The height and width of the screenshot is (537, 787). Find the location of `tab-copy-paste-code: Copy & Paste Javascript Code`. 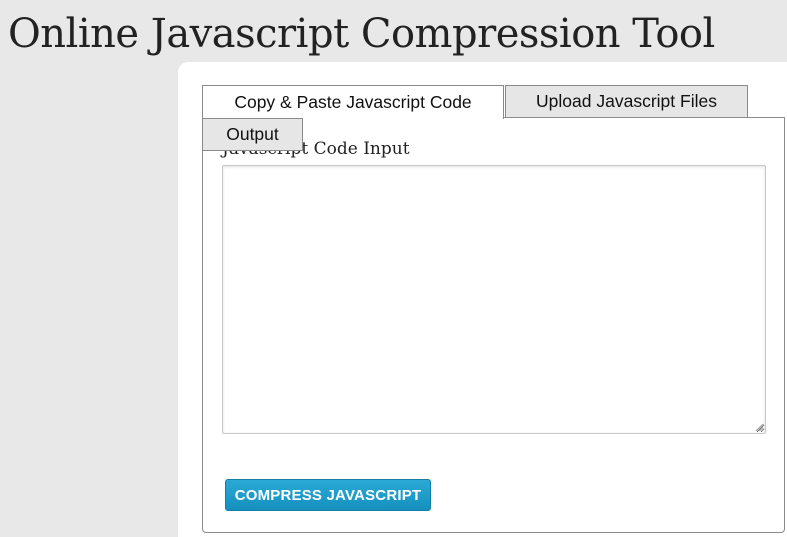

tab-copy-paste-code: Copy & Paste Javascript Code is located at coordinates (353, 102).